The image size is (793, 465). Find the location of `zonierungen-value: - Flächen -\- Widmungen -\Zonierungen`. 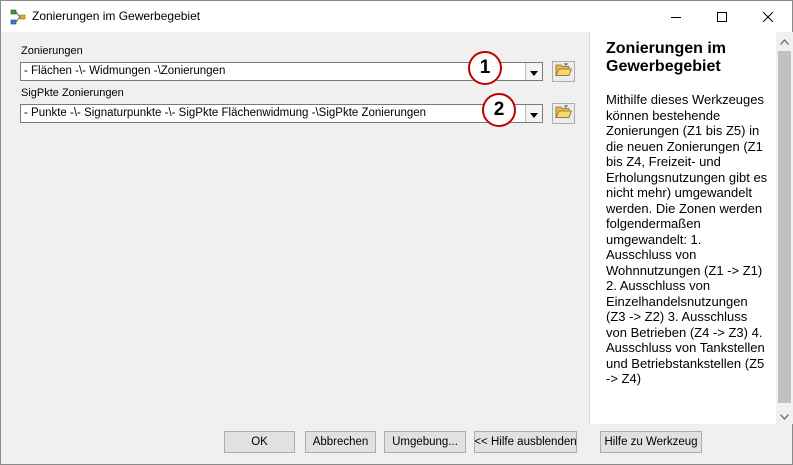

zonierungen-value: - Flächen -\- Widmungen -\Zonierungen is located at coordinates (125, 71).